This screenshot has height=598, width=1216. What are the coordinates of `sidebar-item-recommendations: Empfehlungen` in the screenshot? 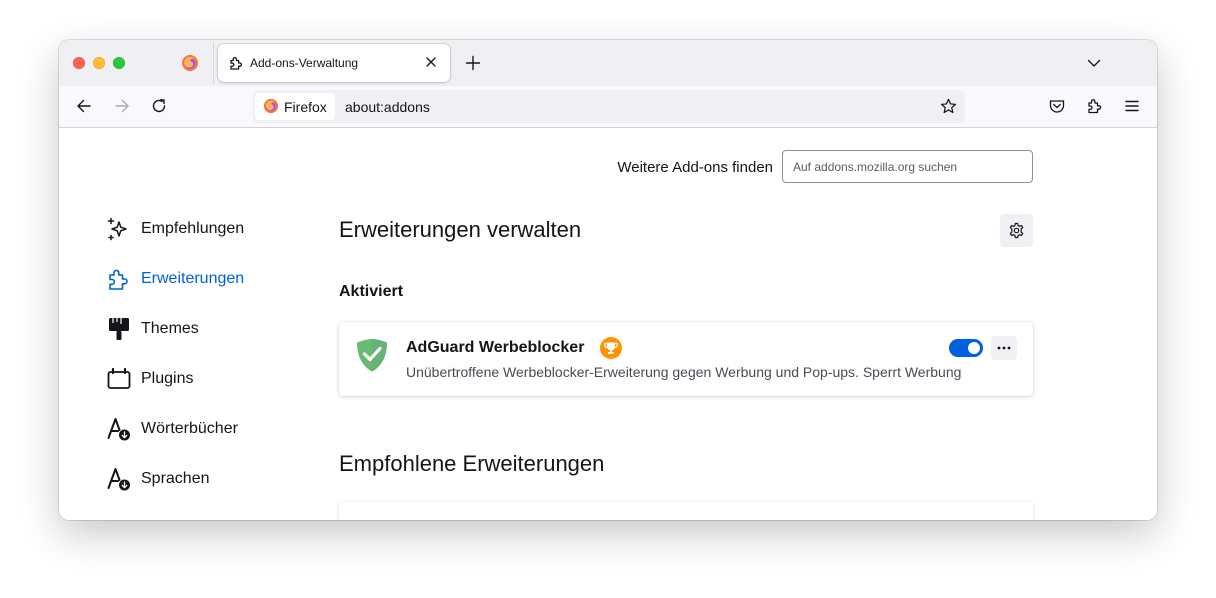 It's located at (216, 229).